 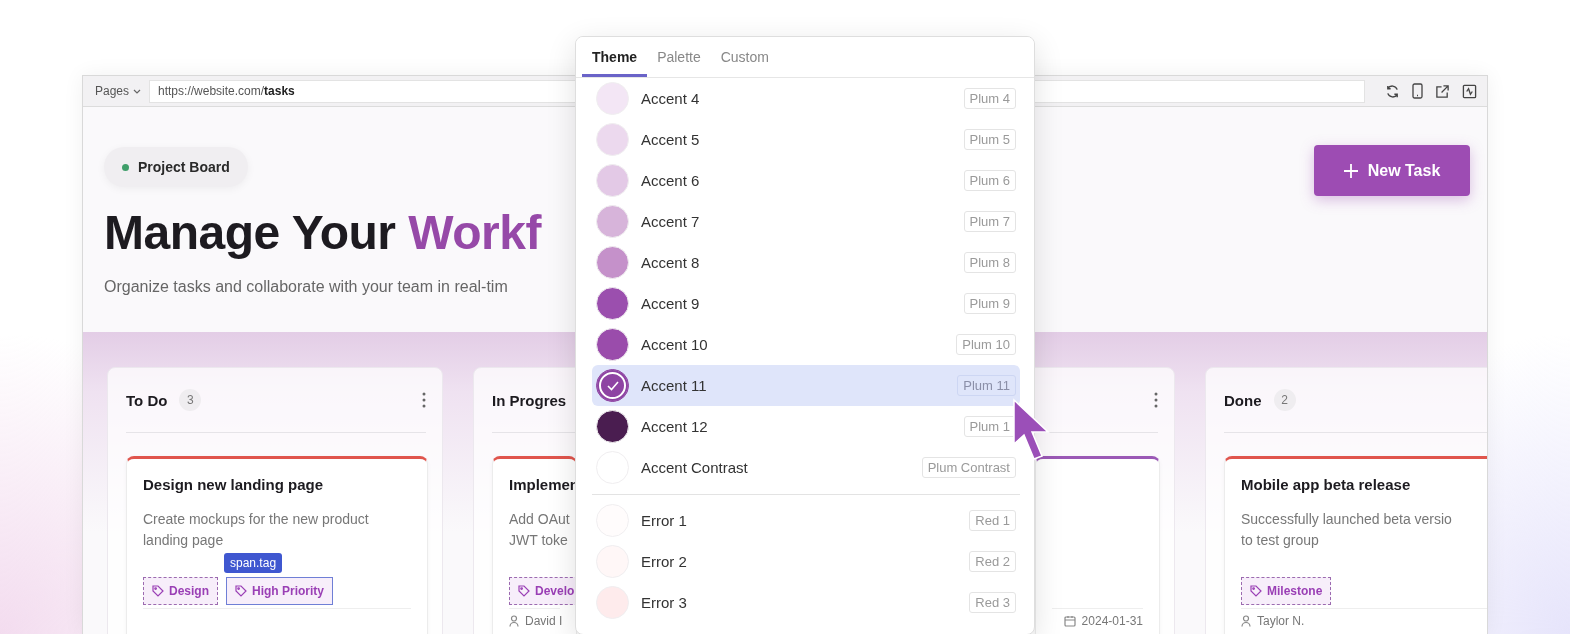 I want to click on token-chip: Plum 8, so click(x=989, y=262).